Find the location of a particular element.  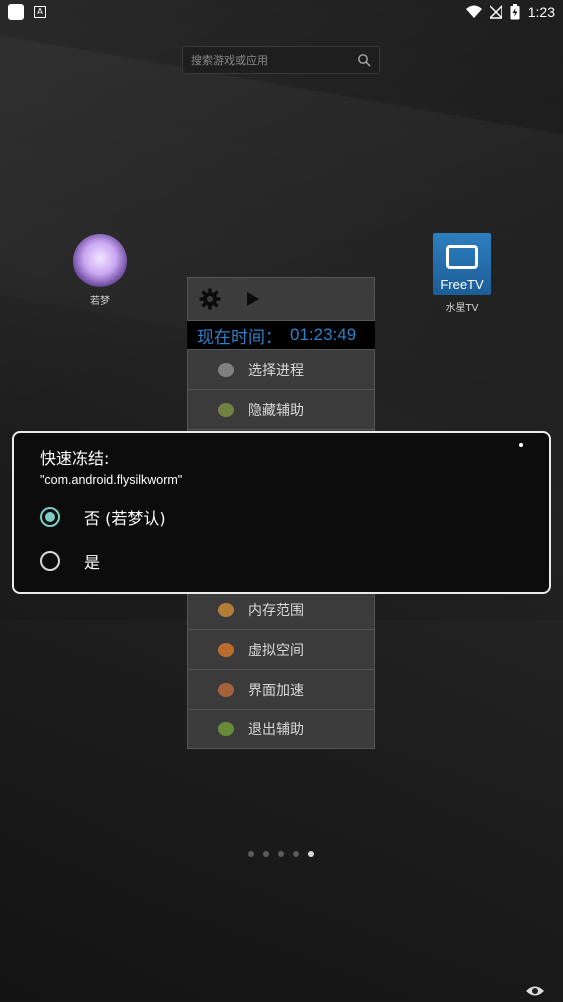

menu-item-label: 退出辅助 is located at coordinates (276, 730).